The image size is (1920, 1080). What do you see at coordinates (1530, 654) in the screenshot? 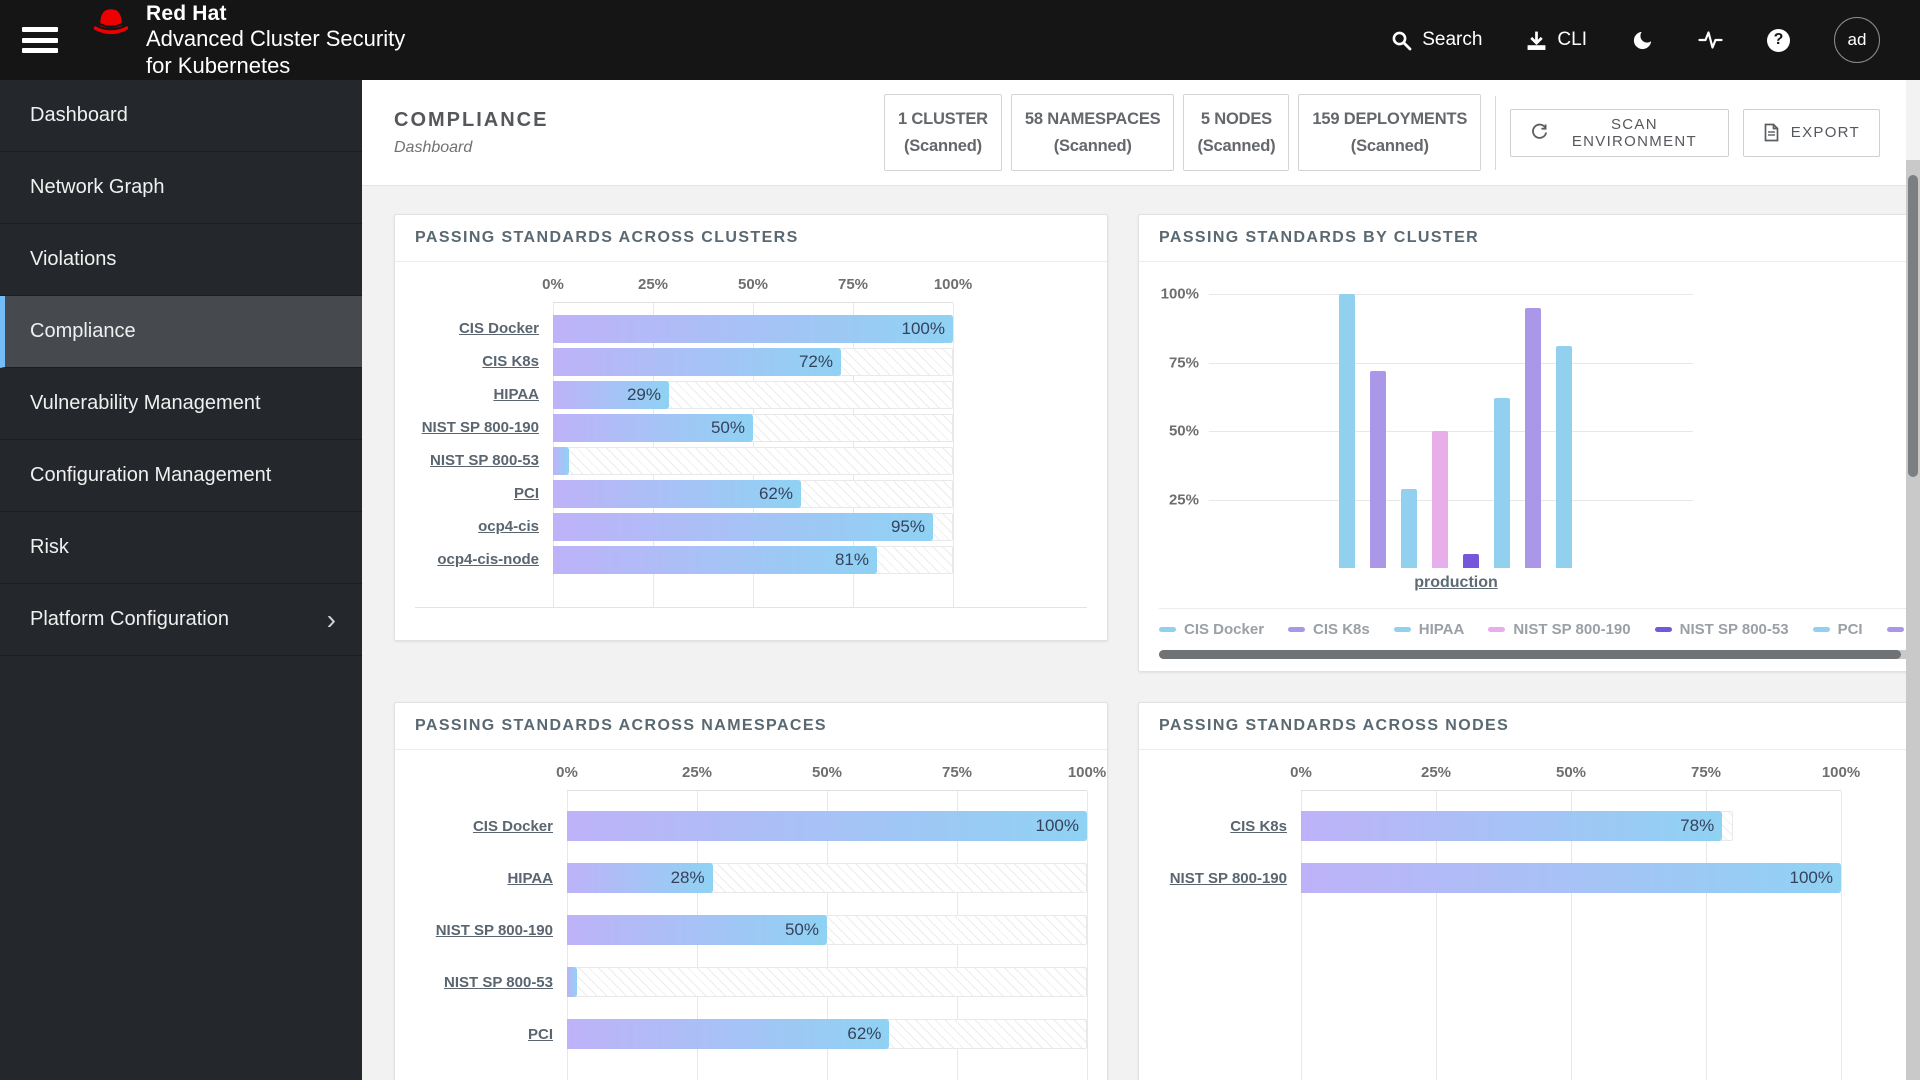
I see `horizontal-scrollbar-thumb` at bounding box center [1530, 654].